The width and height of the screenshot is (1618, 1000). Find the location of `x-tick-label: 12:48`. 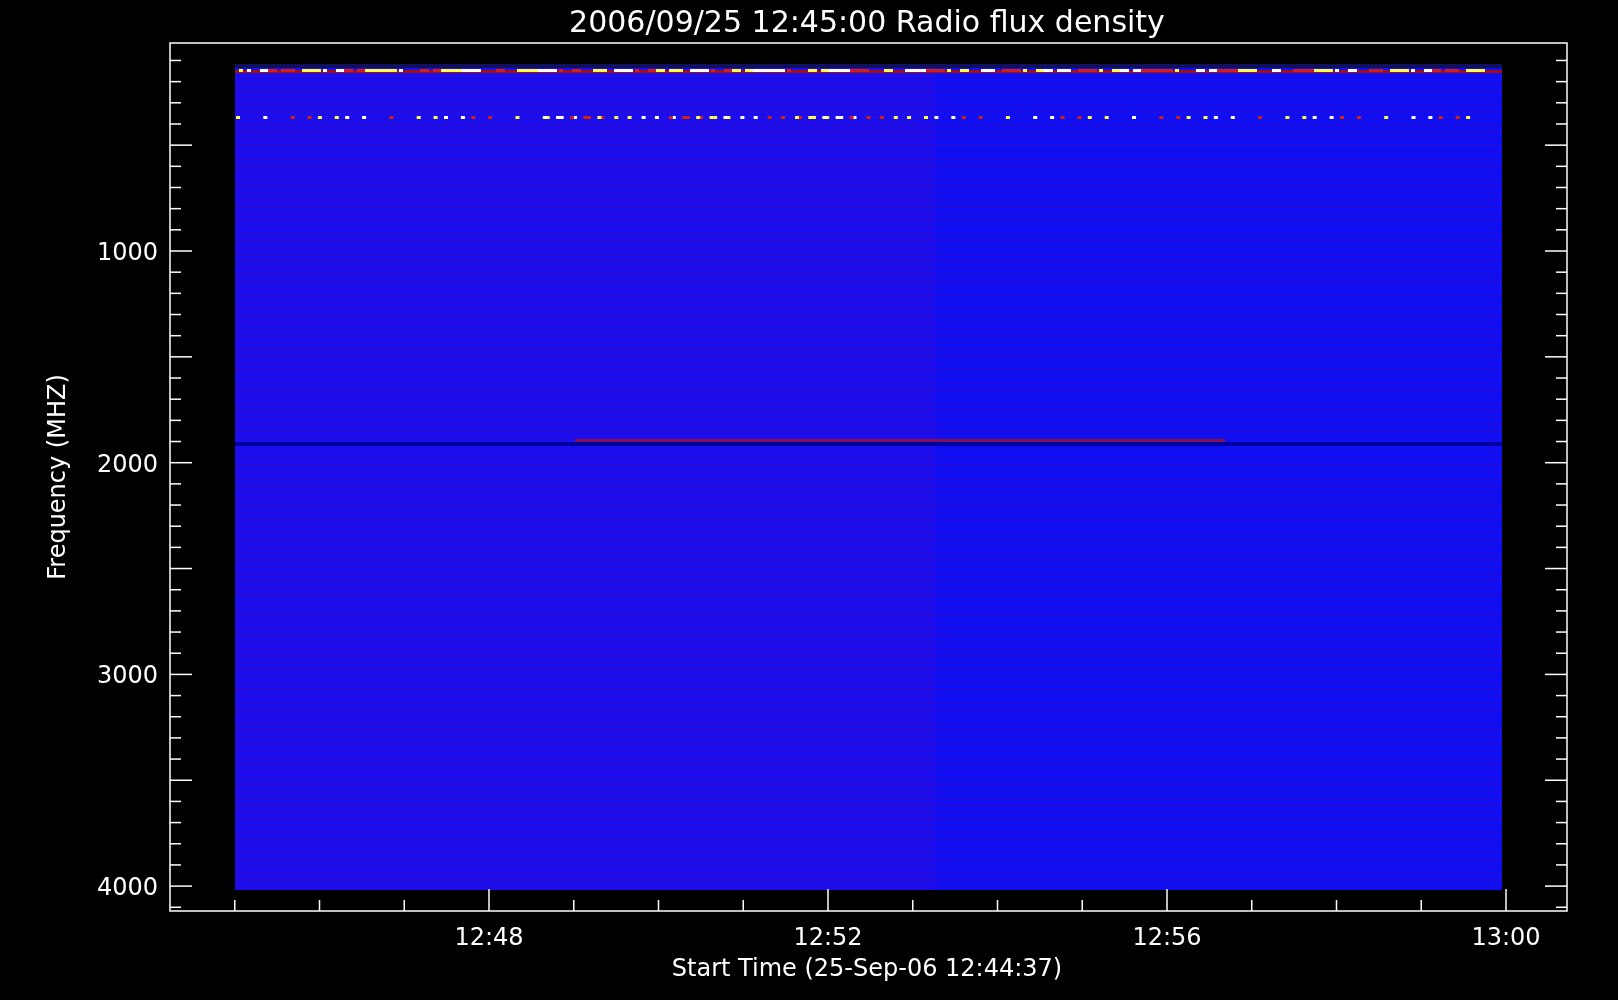

x-tick-label: 12:48 is located at coordinates (489, 937).